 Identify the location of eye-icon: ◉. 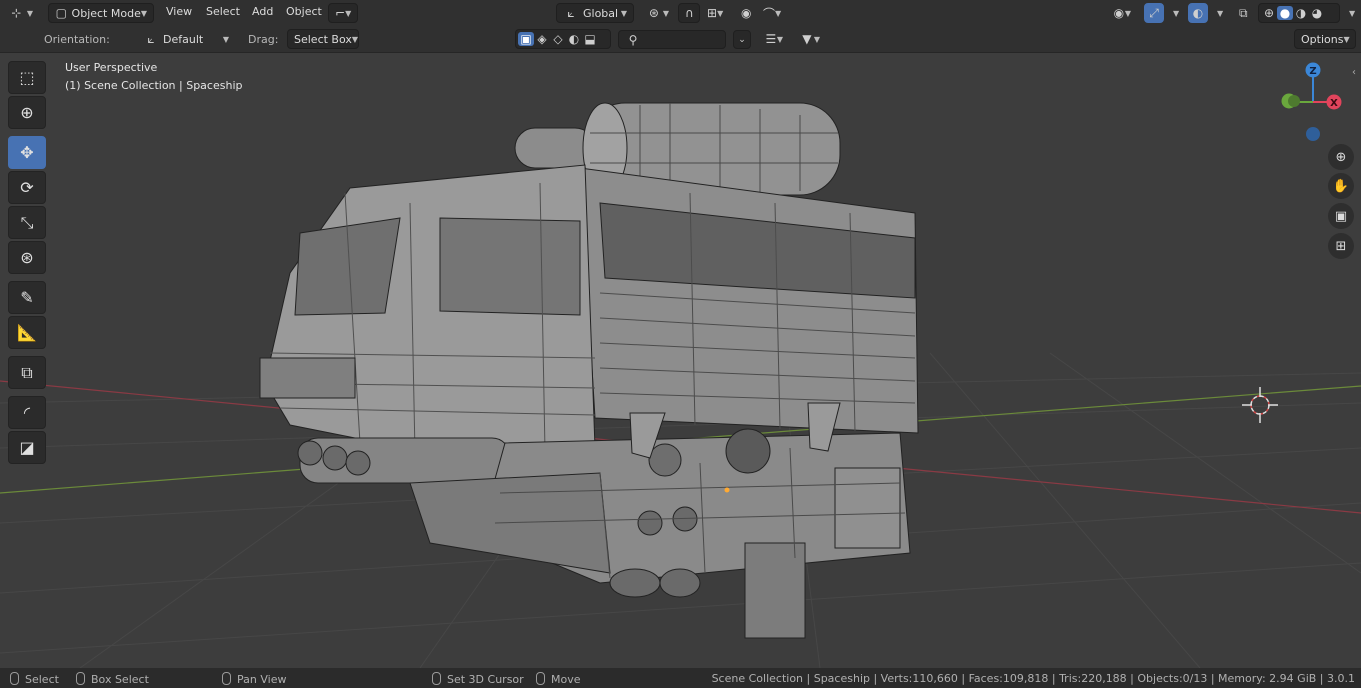
(1119, 13).